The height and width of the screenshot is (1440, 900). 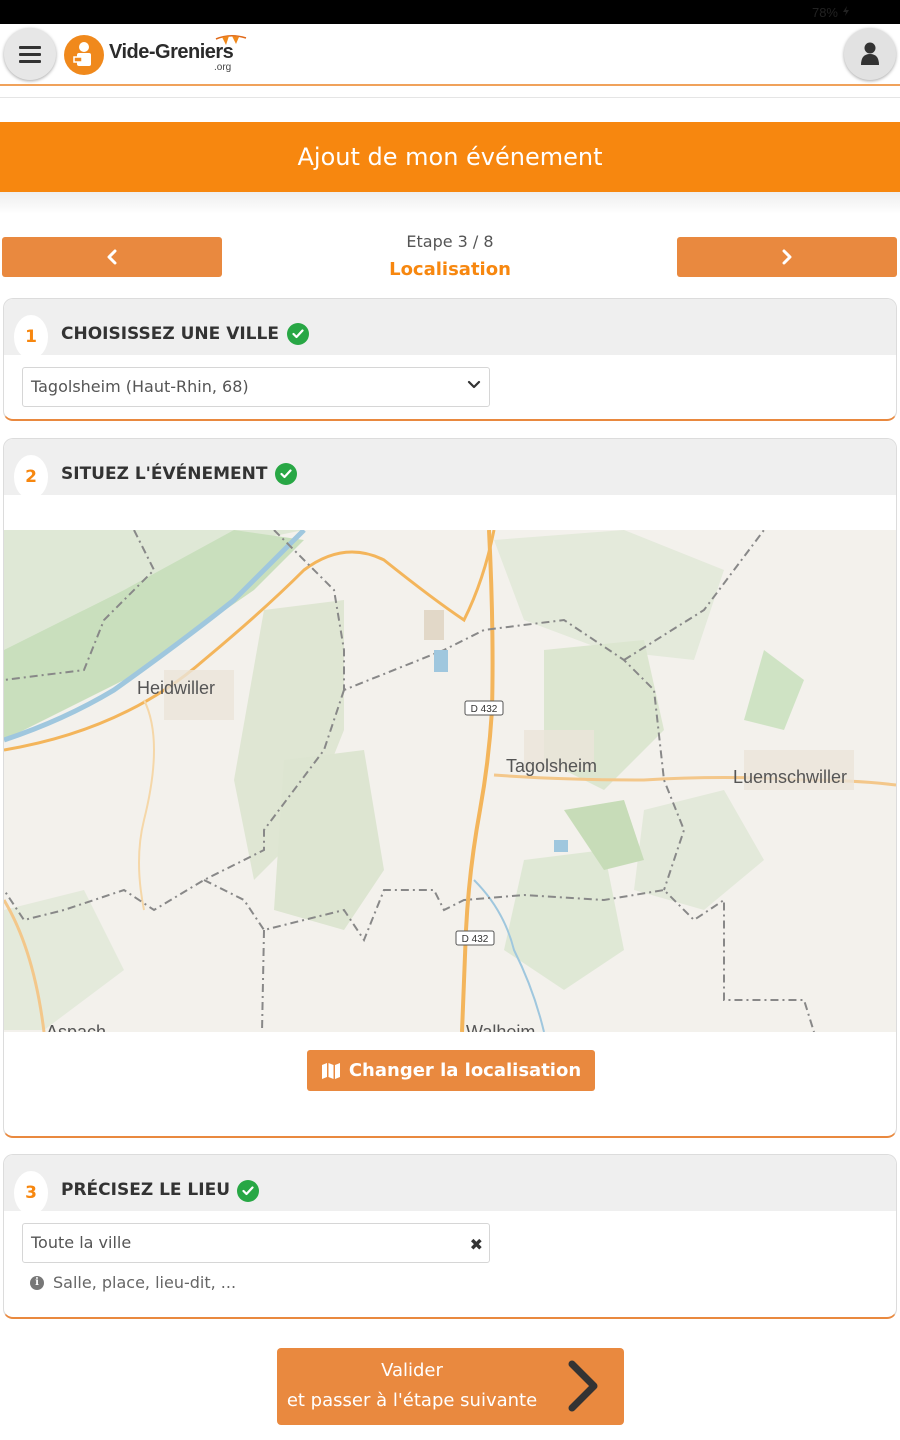 I want to click on battery-charging-icon, so click(x=846, y=11).